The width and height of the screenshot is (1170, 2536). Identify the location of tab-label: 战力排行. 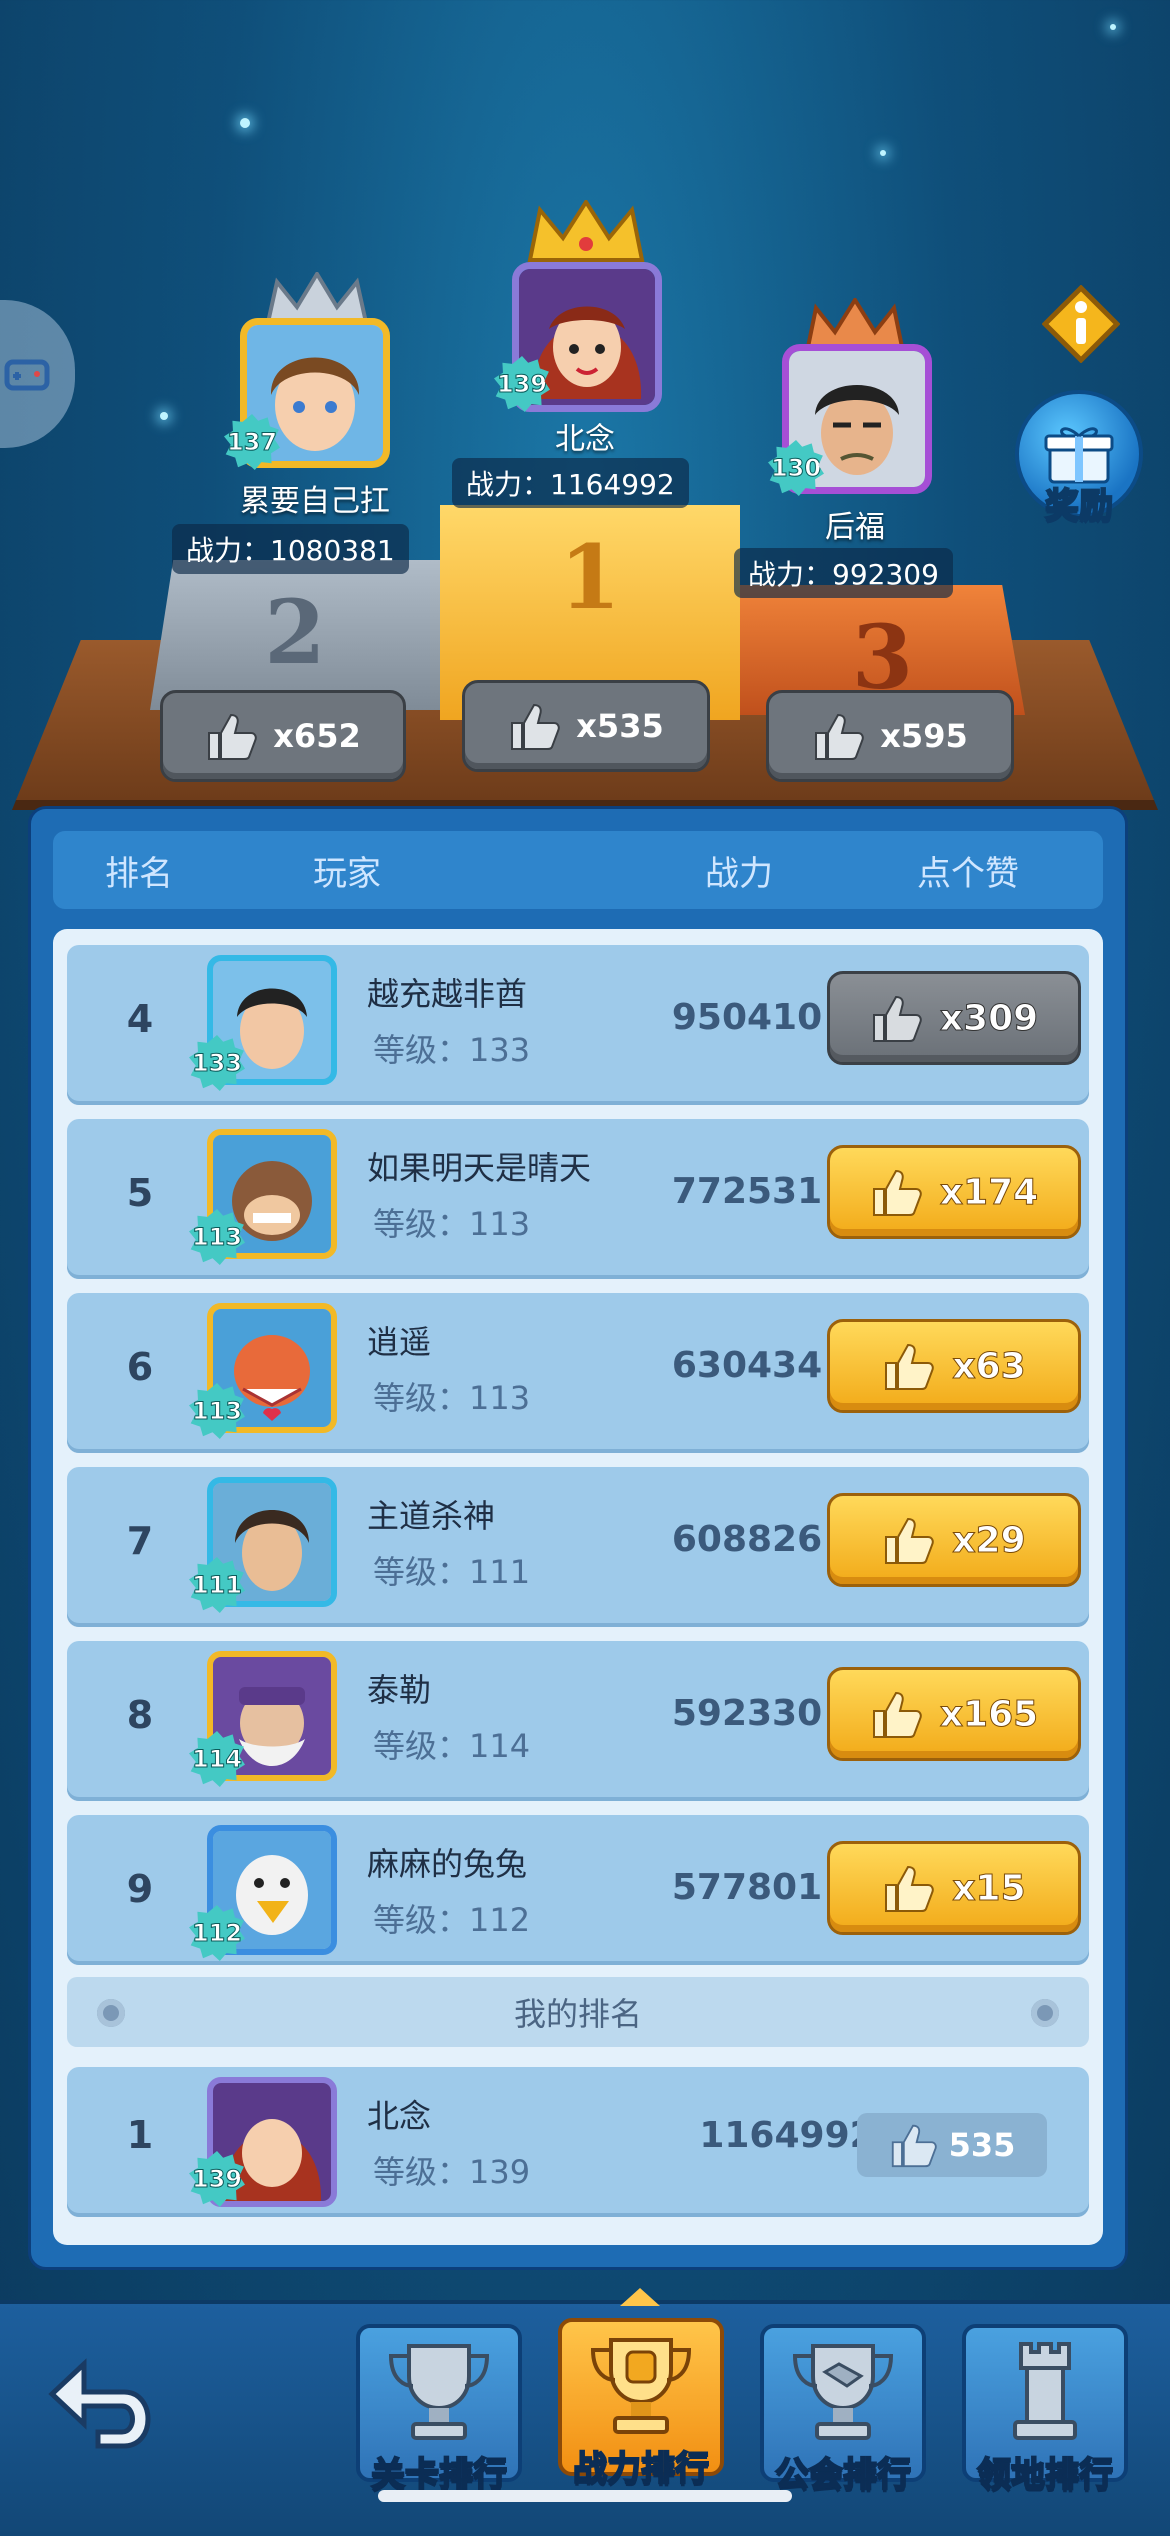
(641, 2469).